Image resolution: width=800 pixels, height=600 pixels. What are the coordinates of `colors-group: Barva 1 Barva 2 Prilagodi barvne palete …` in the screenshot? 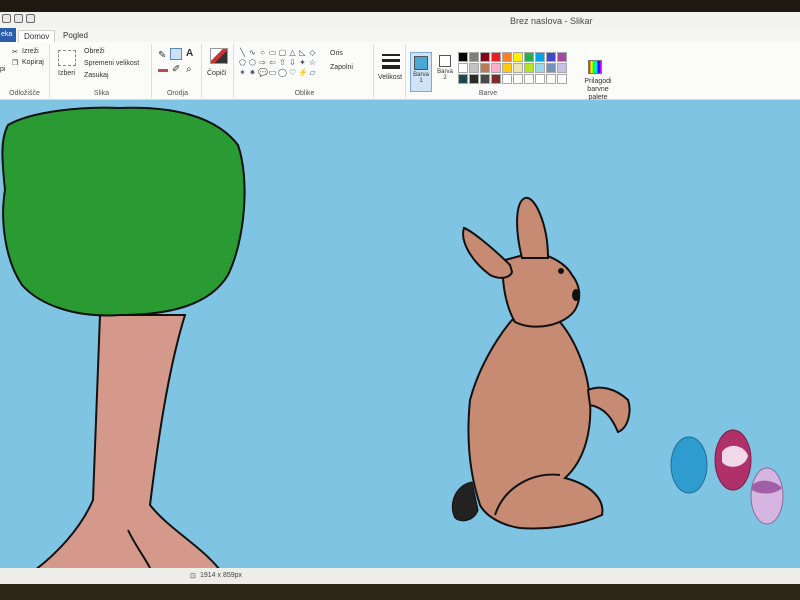 It's located at (513, 72).